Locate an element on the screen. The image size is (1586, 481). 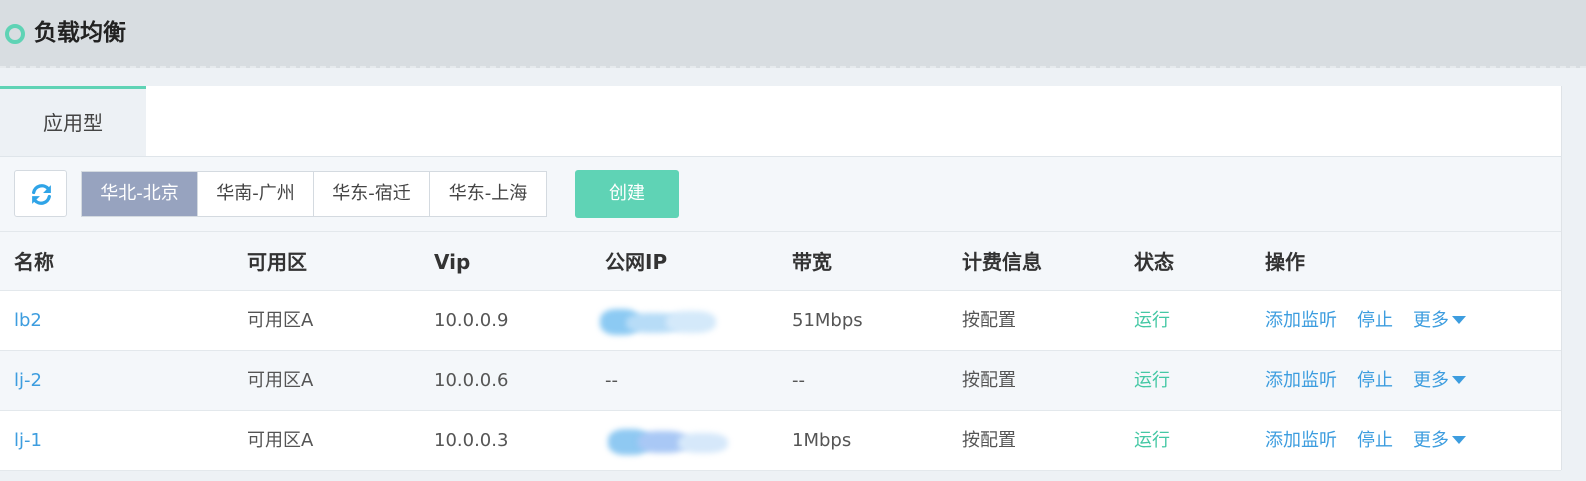
lb-name-link: lj-2 is located at coordinates (28, 381).